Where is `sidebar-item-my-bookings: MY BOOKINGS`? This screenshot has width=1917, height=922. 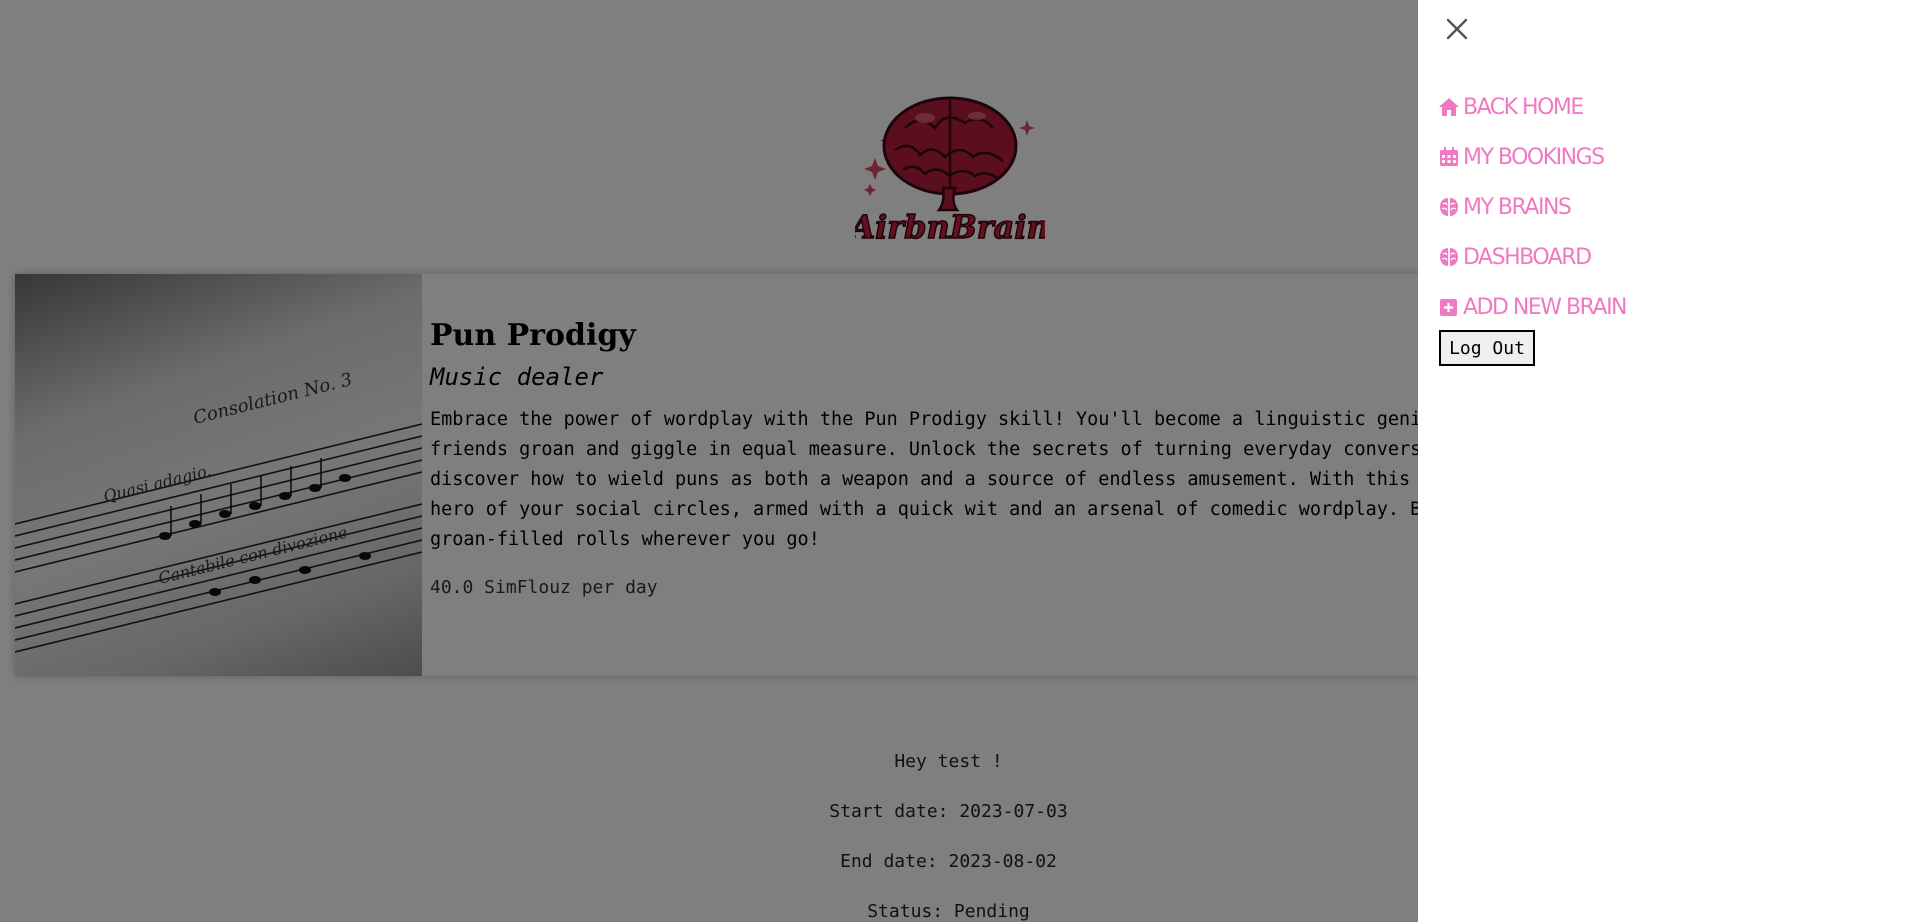
sidebar-item-my-bookings: MY BOOKINGS is located at coordinates (1532, 157).